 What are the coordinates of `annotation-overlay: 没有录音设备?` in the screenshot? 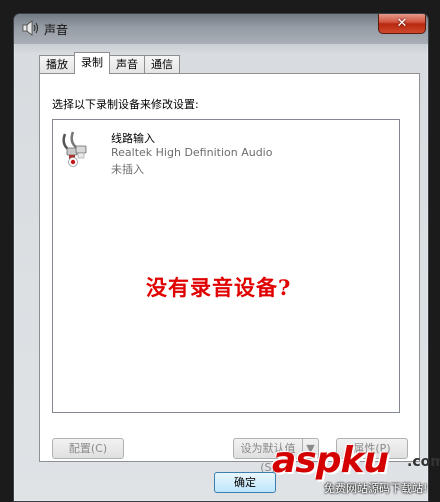 It's located at (219, 287).